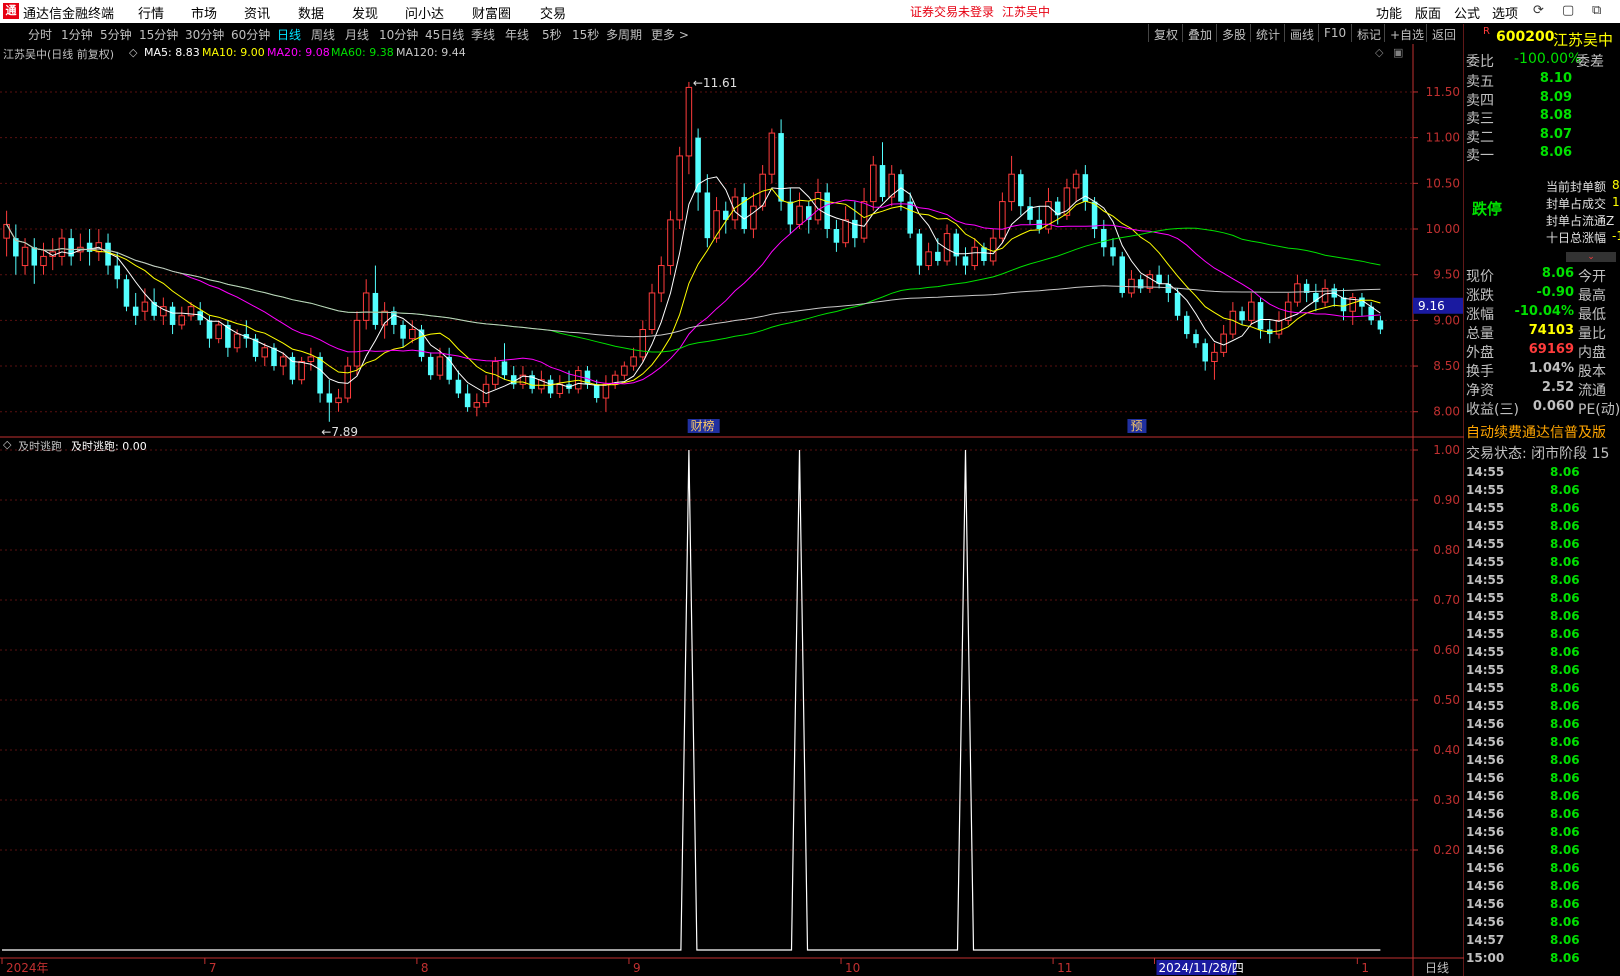 This screenshot has height=976, width=1620. Describe the element at coordinates (1543, 186) in the screenshot. I see `seal-row: 当前封单额 8` at that location.